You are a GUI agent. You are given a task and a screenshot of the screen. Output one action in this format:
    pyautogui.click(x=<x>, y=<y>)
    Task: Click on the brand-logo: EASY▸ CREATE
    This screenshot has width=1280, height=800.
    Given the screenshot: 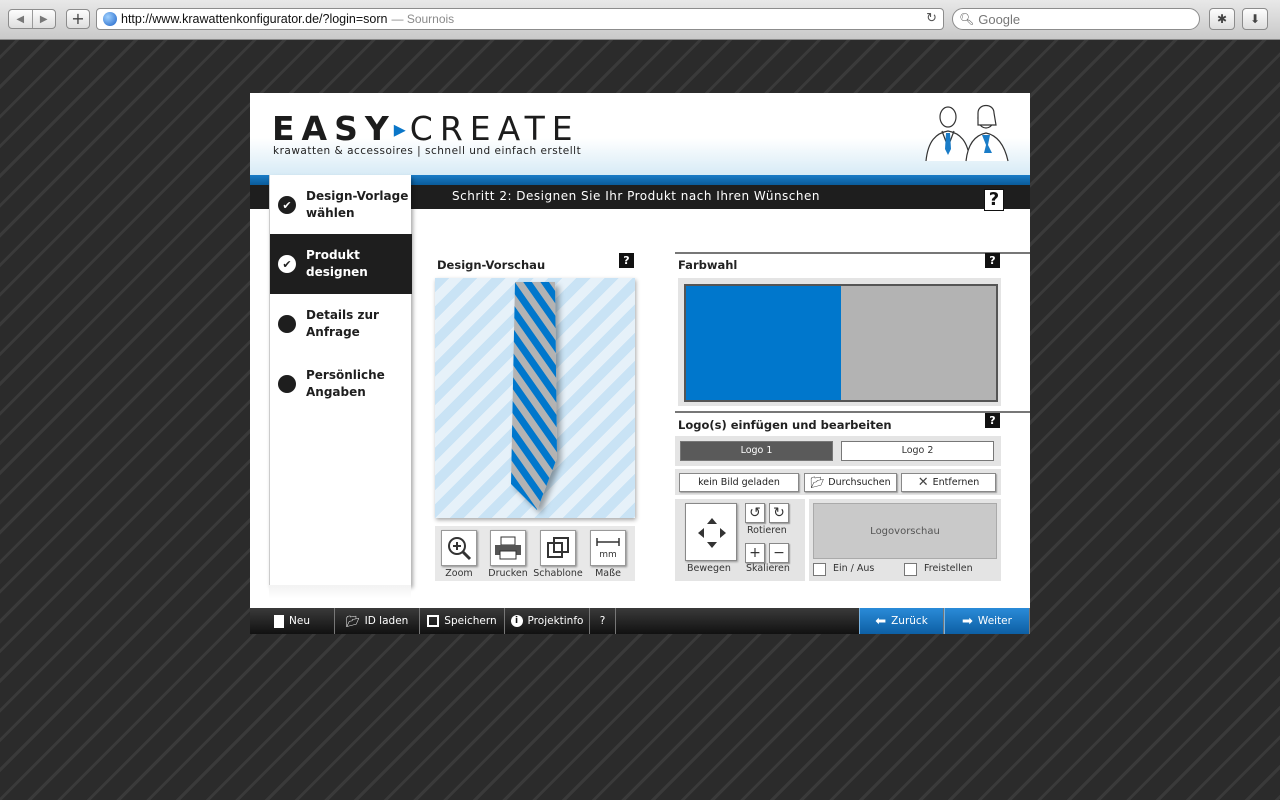 What is the action you would take?
    pyautogui.click(x=426, y=128)
    